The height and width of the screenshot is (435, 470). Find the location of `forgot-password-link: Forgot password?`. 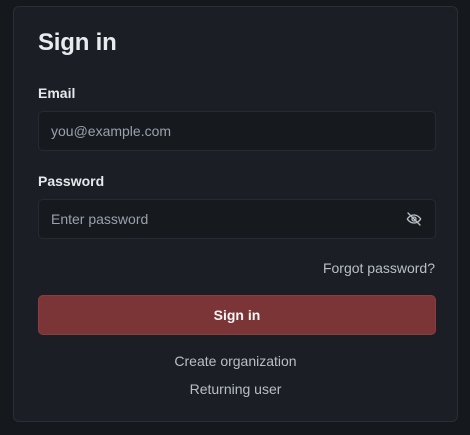

forgot-password-link: Forgot password? is located at coordinates (379, 268).